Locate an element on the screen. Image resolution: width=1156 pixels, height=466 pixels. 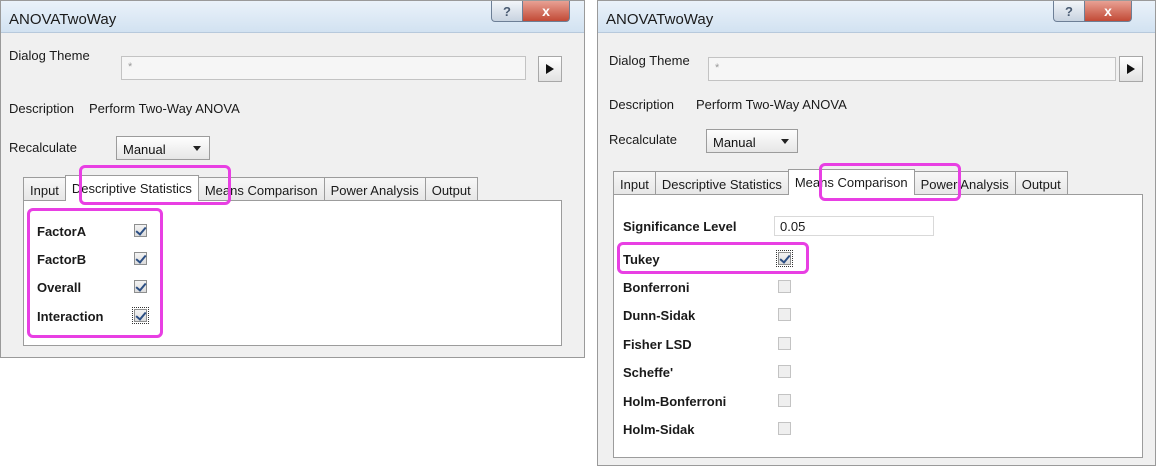
method-label: Holm-Sidak is located at coordinates (659, 429).